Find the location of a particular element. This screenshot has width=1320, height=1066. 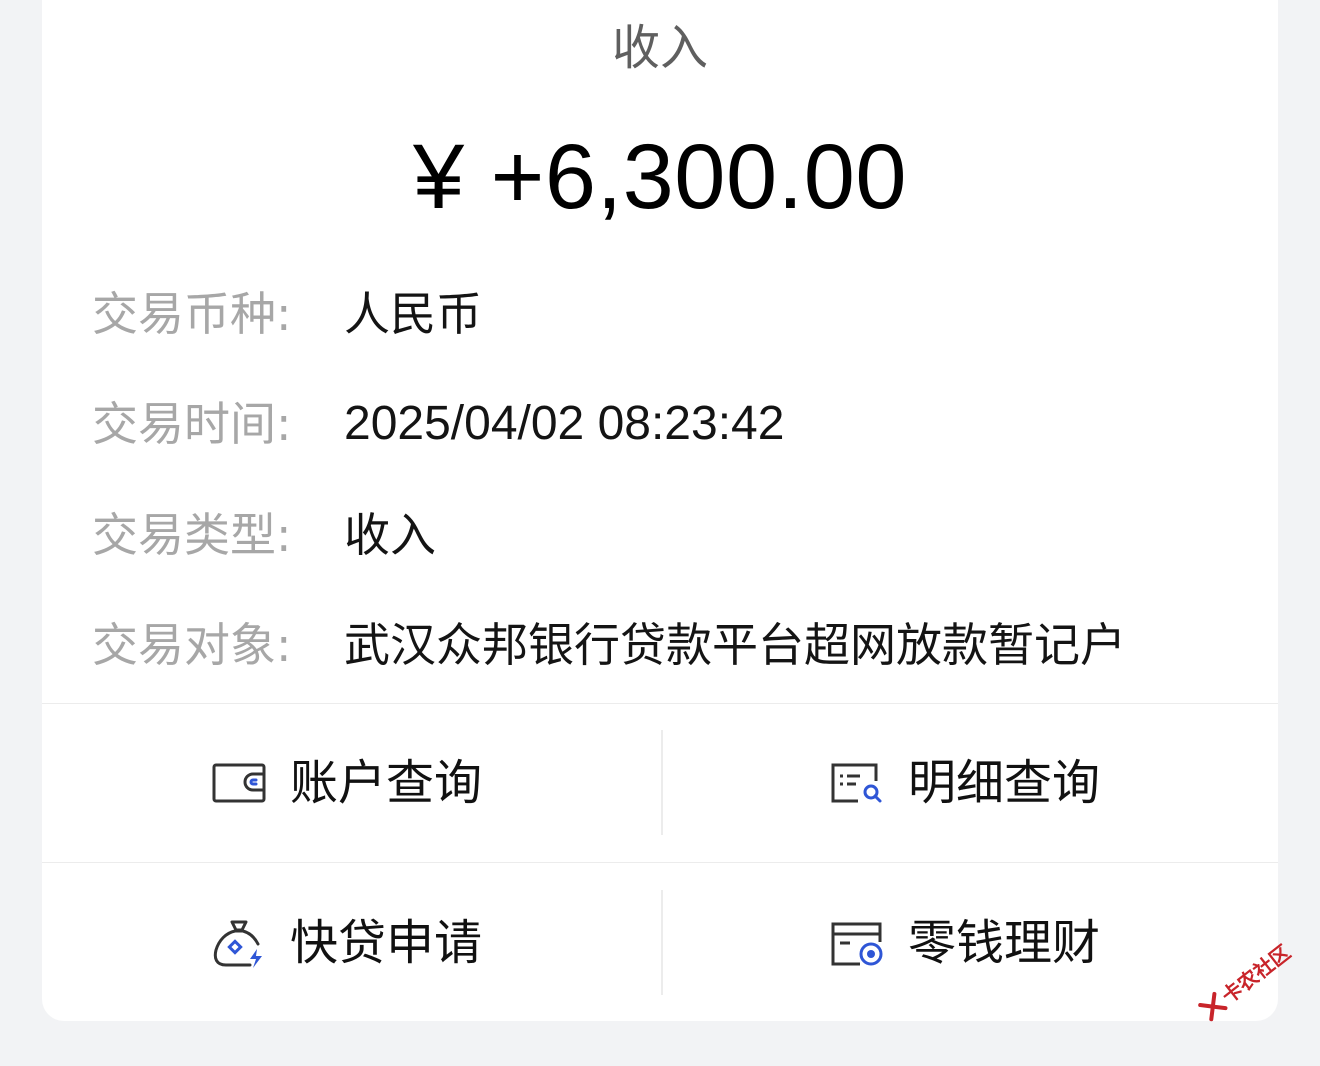

wealth-management-button: 零钱理财 is located at coordinates (964, 943).